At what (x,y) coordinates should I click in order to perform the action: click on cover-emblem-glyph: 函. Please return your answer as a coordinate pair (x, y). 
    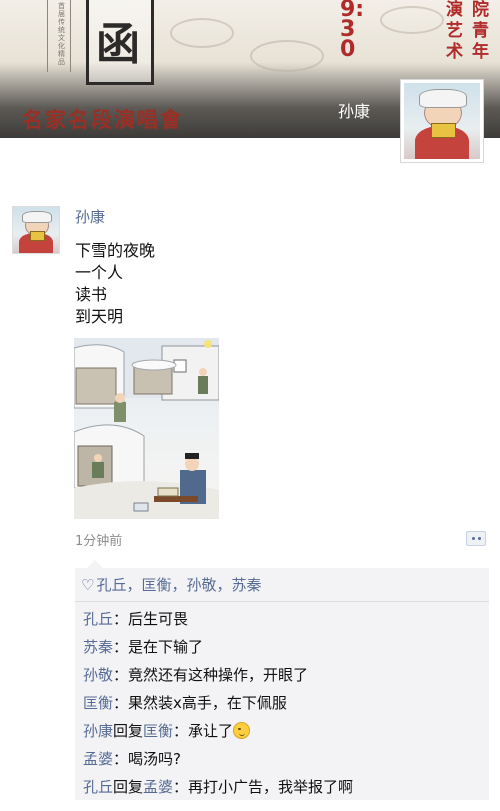
    Looking at the image, I should click on (118, 44).